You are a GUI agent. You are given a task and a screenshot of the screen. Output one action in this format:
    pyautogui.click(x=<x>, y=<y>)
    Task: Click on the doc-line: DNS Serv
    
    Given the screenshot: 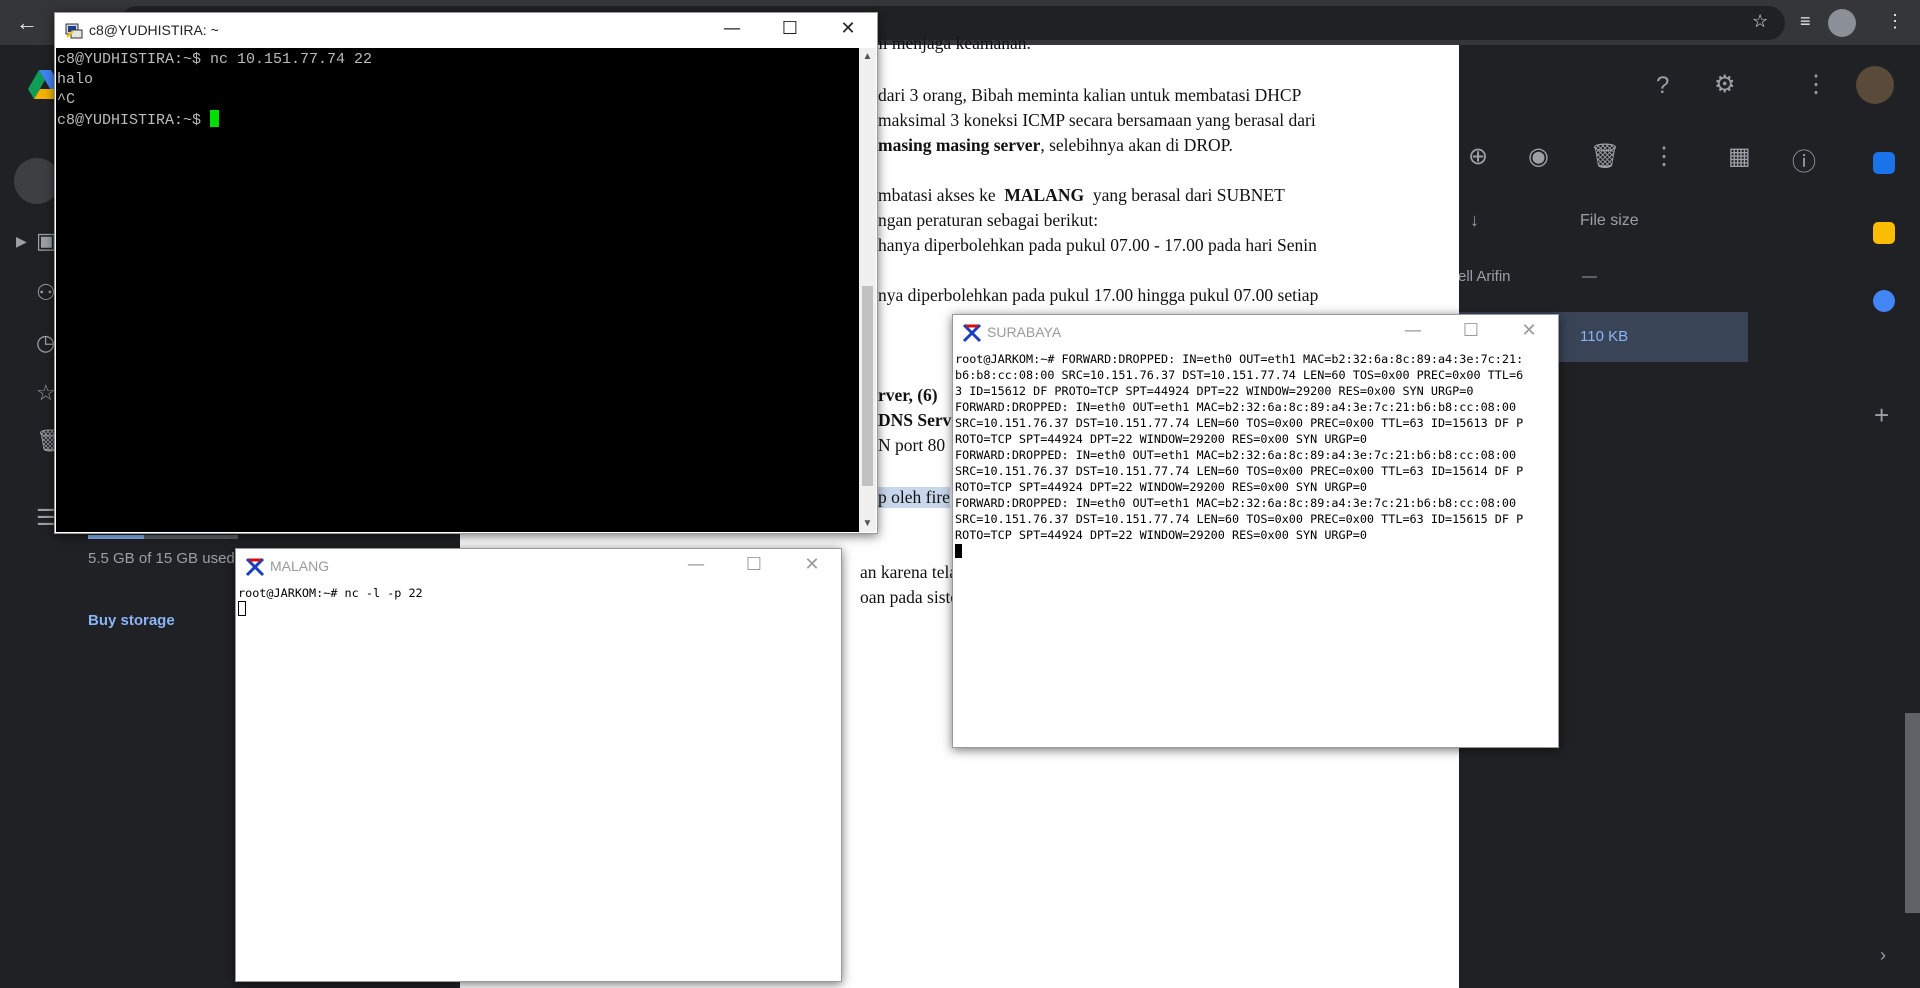 What is the action you would take?
    pyautogui.click(x=915, y=420)
    